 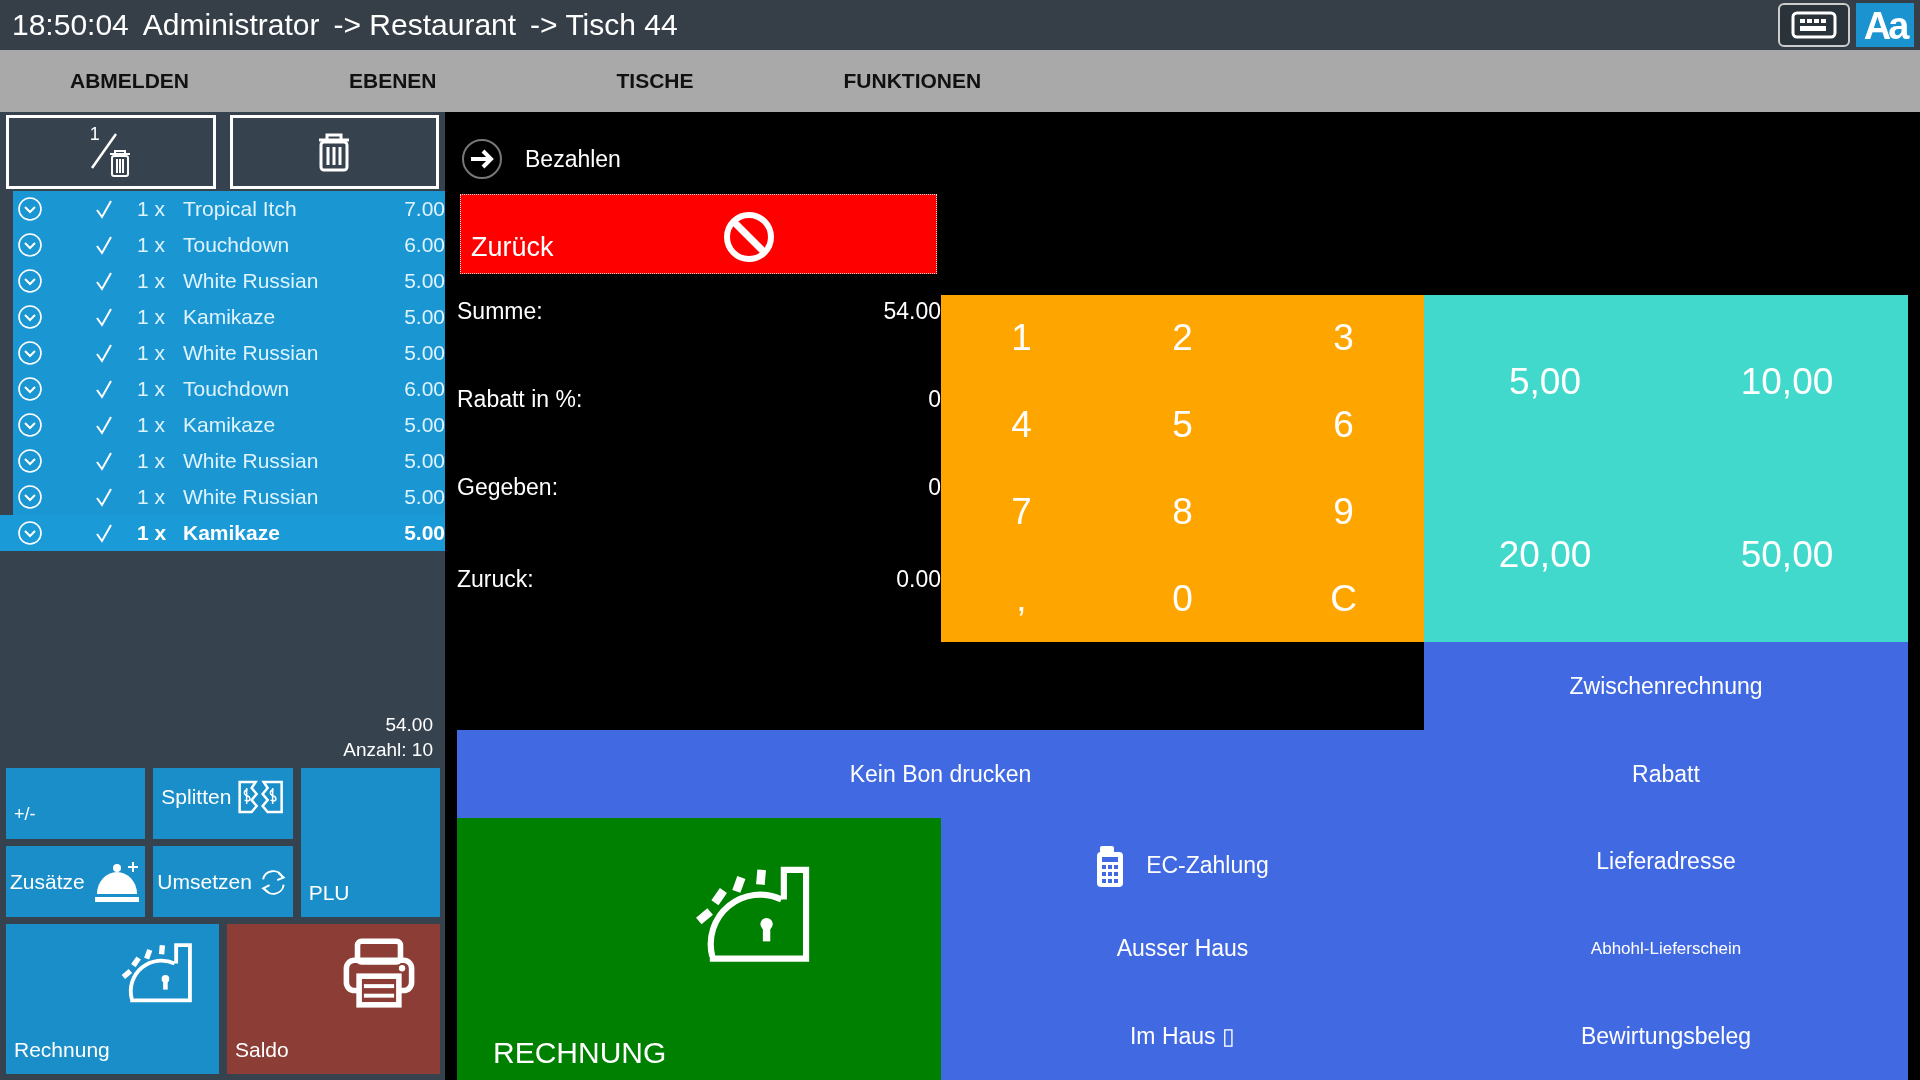 I want to click on keyboard-button, so click(x=1814, y=25).